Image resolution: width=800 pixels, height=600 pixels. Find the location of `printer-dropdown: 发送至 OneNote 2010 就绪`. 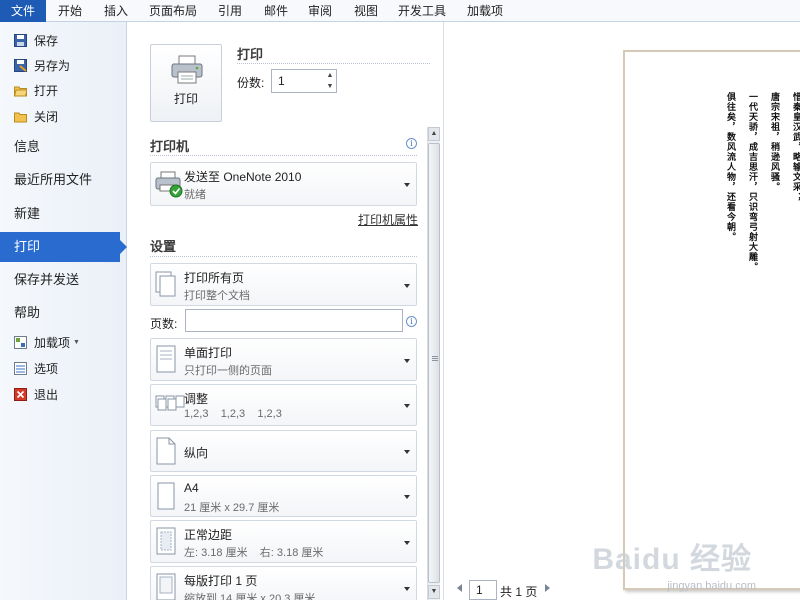

printer-dropdown: 发送至 OneNote 2010 就绪 is located at coordinates (283, 184).